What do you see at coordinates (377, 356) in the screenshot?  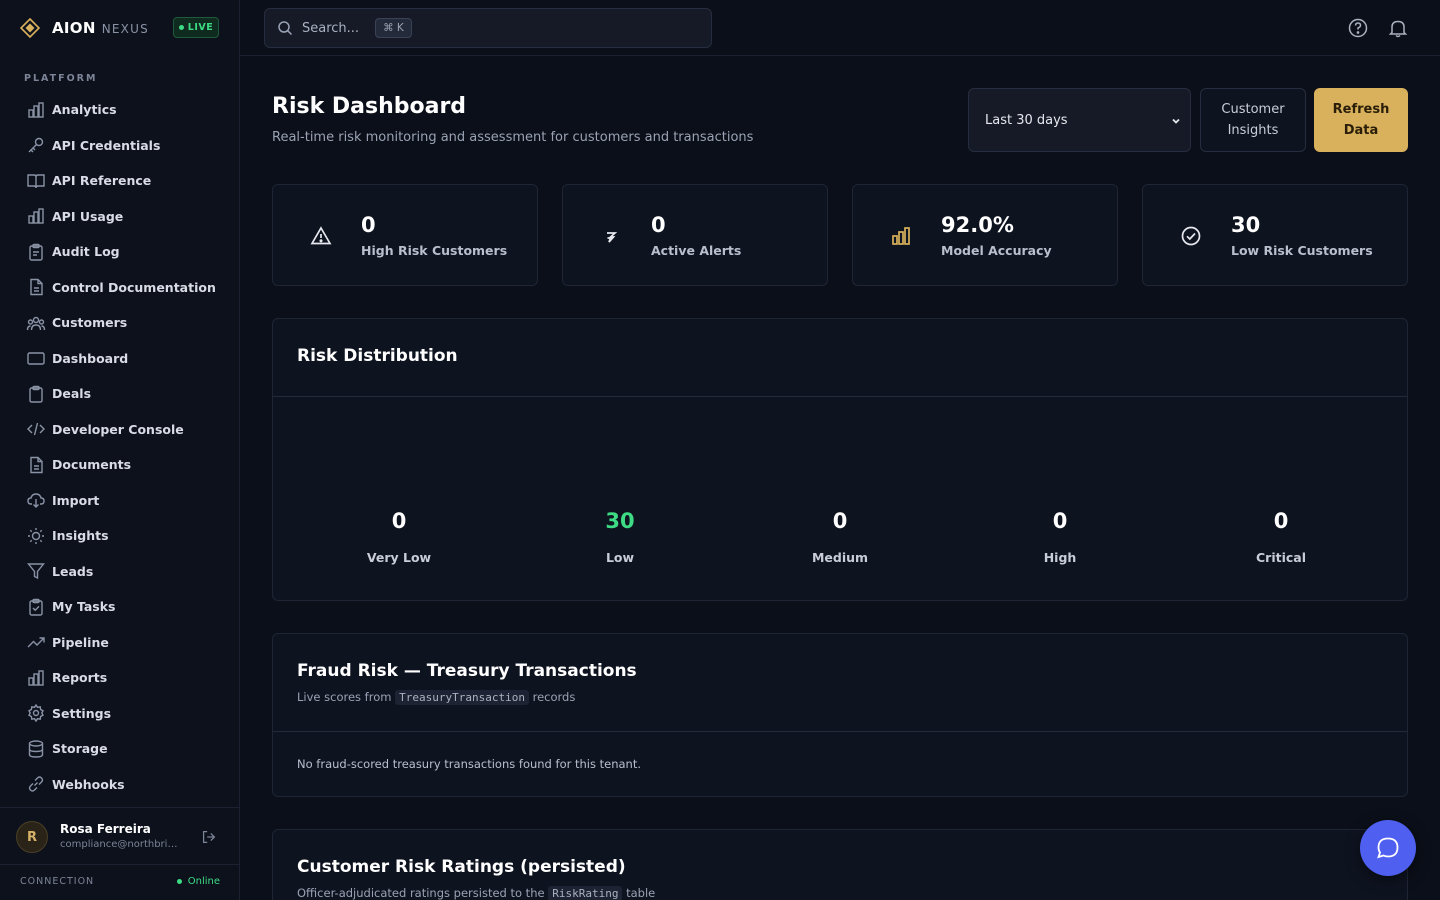 I see `panel-title: Risk Distribution` at bounding box center [377, 356].